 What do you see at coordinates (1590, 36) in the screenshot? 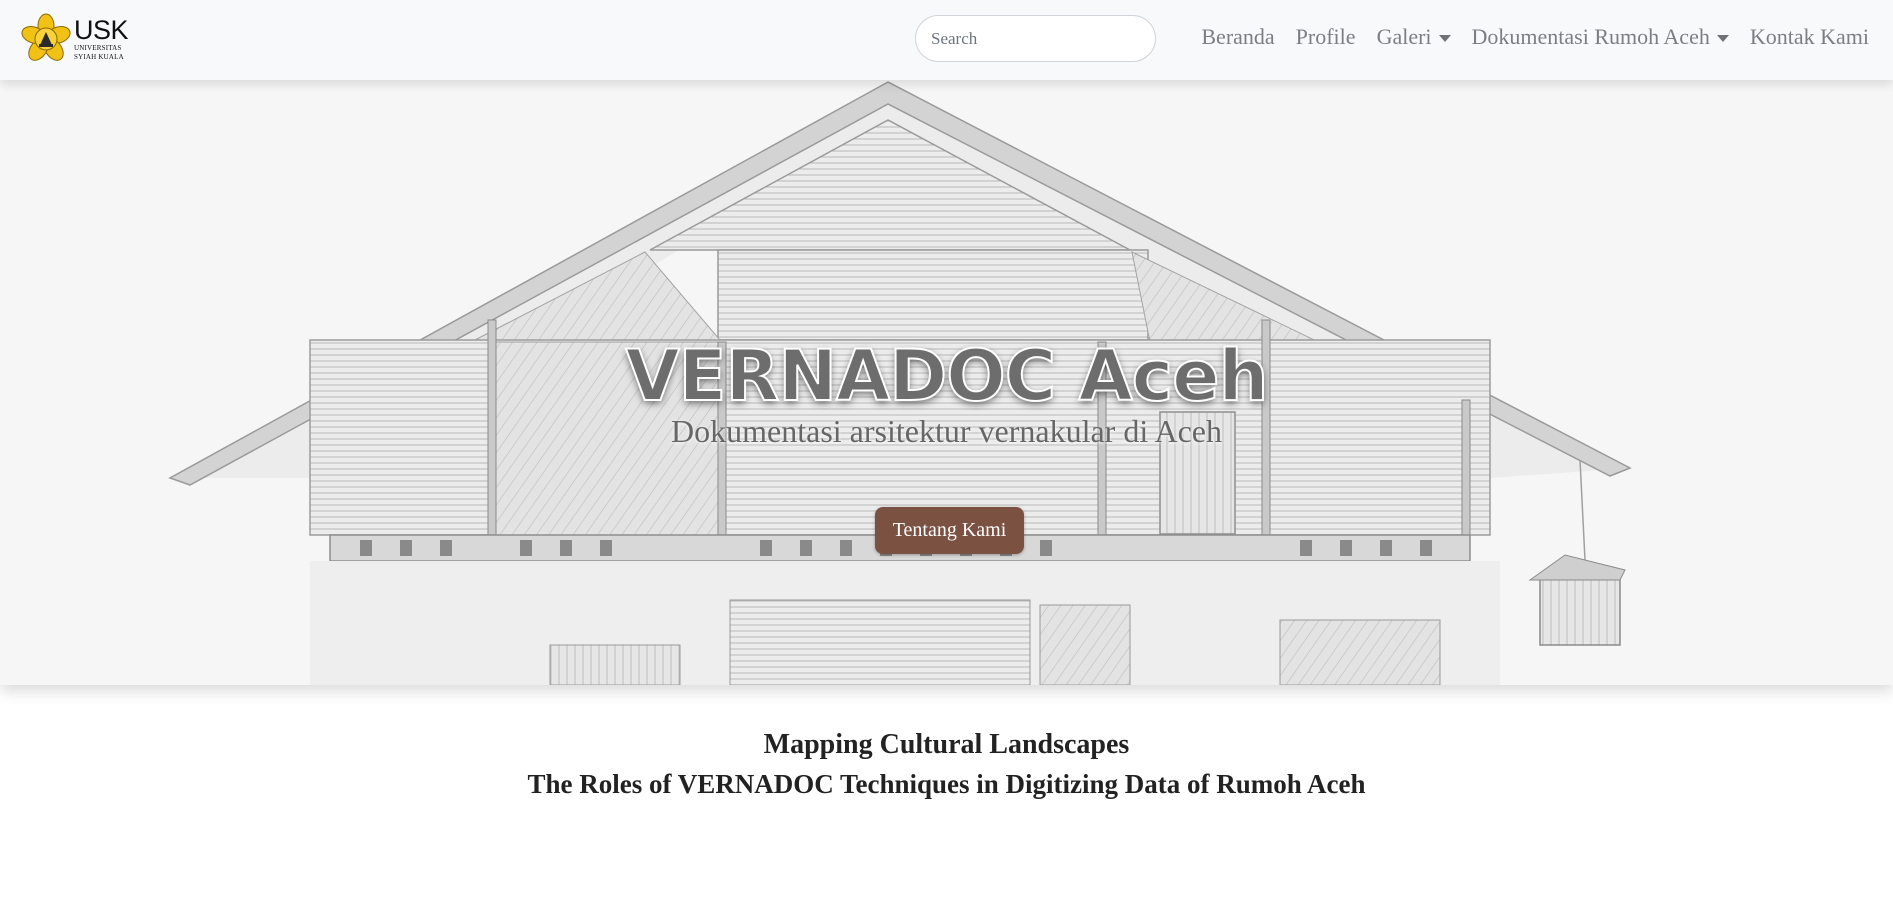
I see `nav-link-label: Dokumentasi Rumoh Aceh` at bounding box center [1590, 36].